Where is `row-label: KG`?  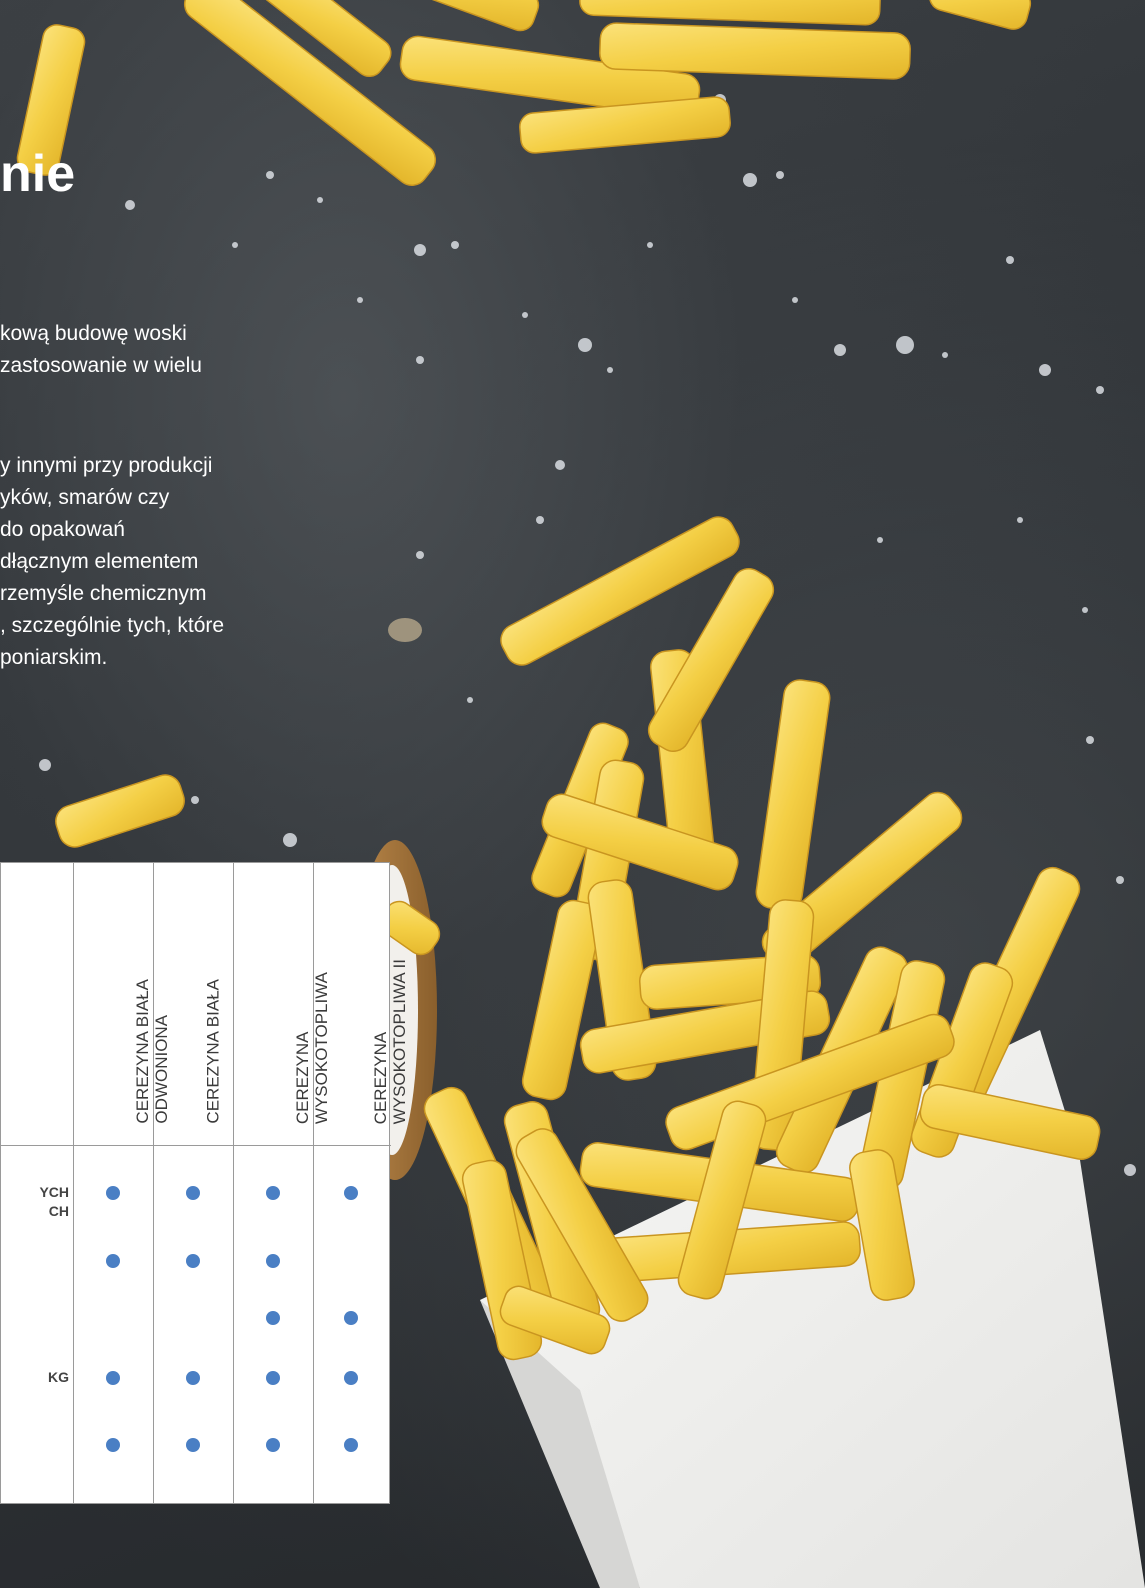
row-label: KG is located at coordinates (58, 1377).